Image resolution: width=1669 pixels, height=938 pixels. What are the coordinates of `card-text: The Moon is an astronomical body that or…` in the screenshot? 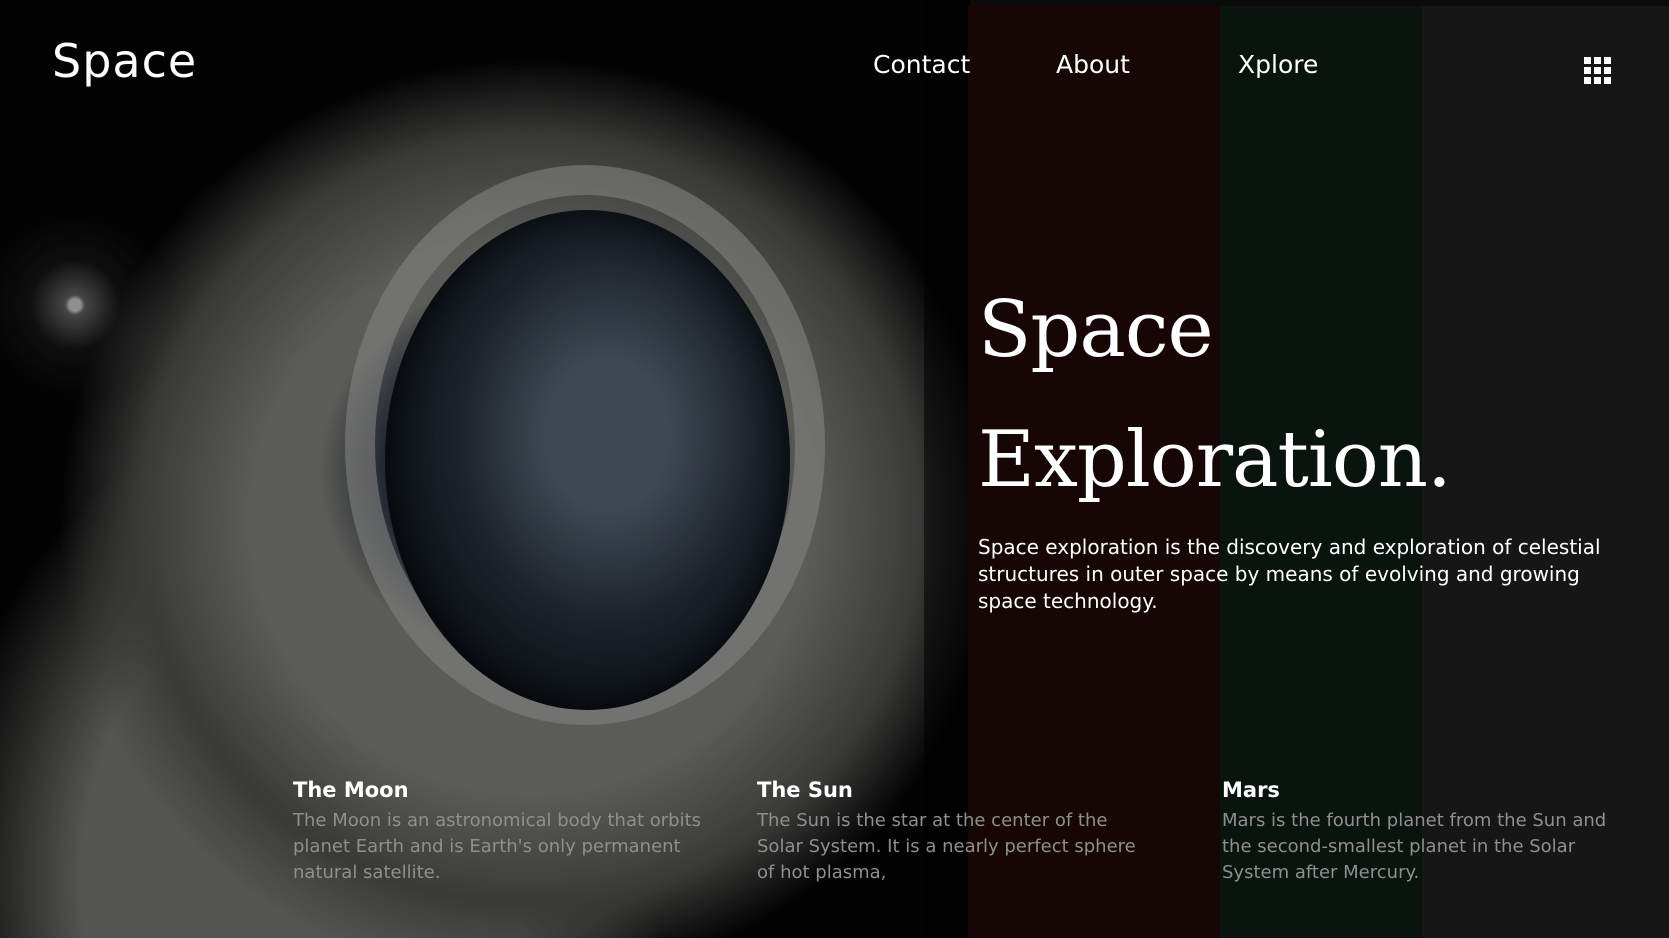 It's located at (497, 846).